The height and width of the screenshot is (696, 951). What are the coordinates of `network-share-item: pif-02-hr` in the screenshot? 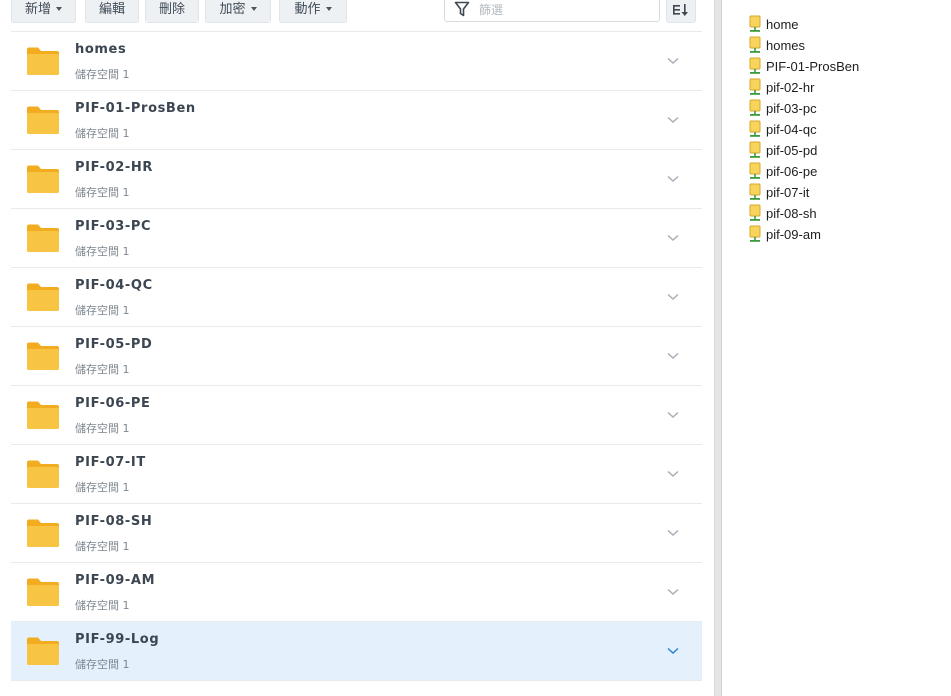 It's located at (781, 87).